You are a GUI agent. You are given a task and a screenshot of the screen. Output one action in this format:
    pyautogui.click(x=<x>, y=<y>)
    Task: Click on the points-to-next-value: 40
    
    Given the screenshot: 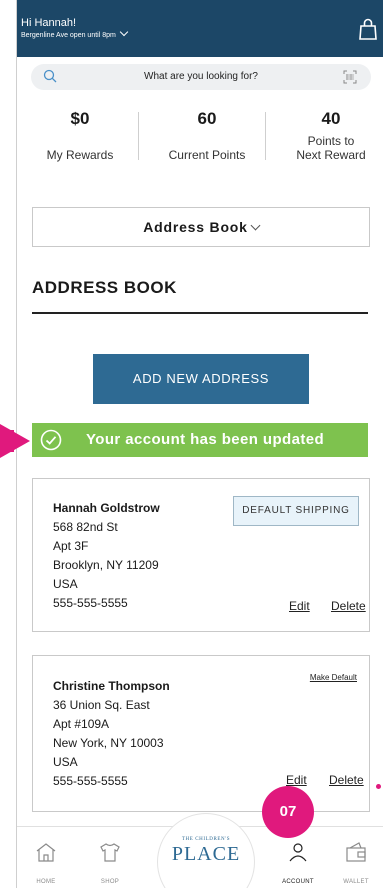 What is the action you would take?
    pyautogui.click(x=331, y=118)
    